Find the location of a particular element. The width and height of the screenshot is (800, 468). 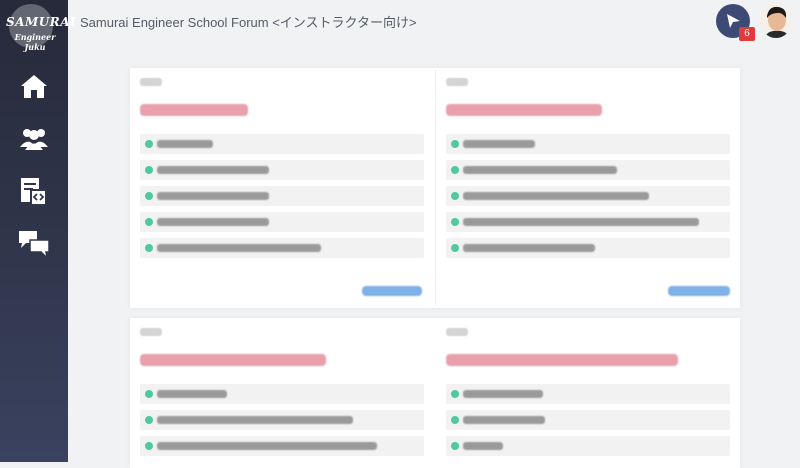

avatar-image is located at coordinates (776, 21).